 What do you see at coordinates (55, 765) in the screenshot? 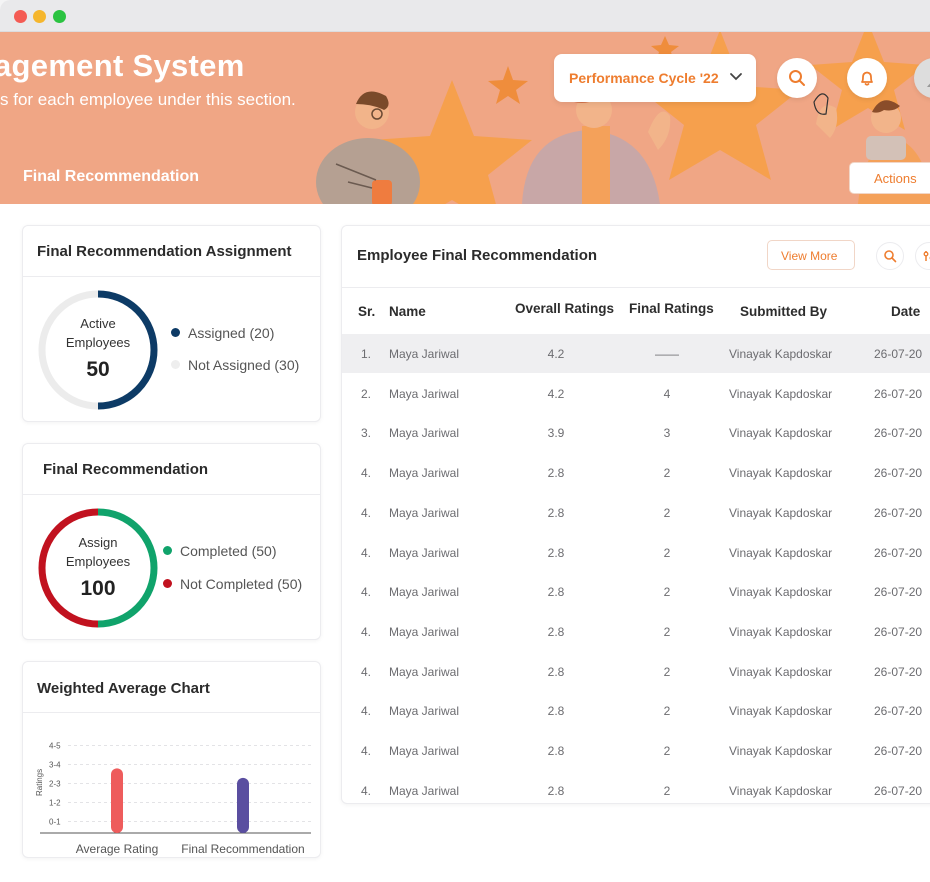
I see `y-tick-label: 3-4` at bounding box center [55, 765].